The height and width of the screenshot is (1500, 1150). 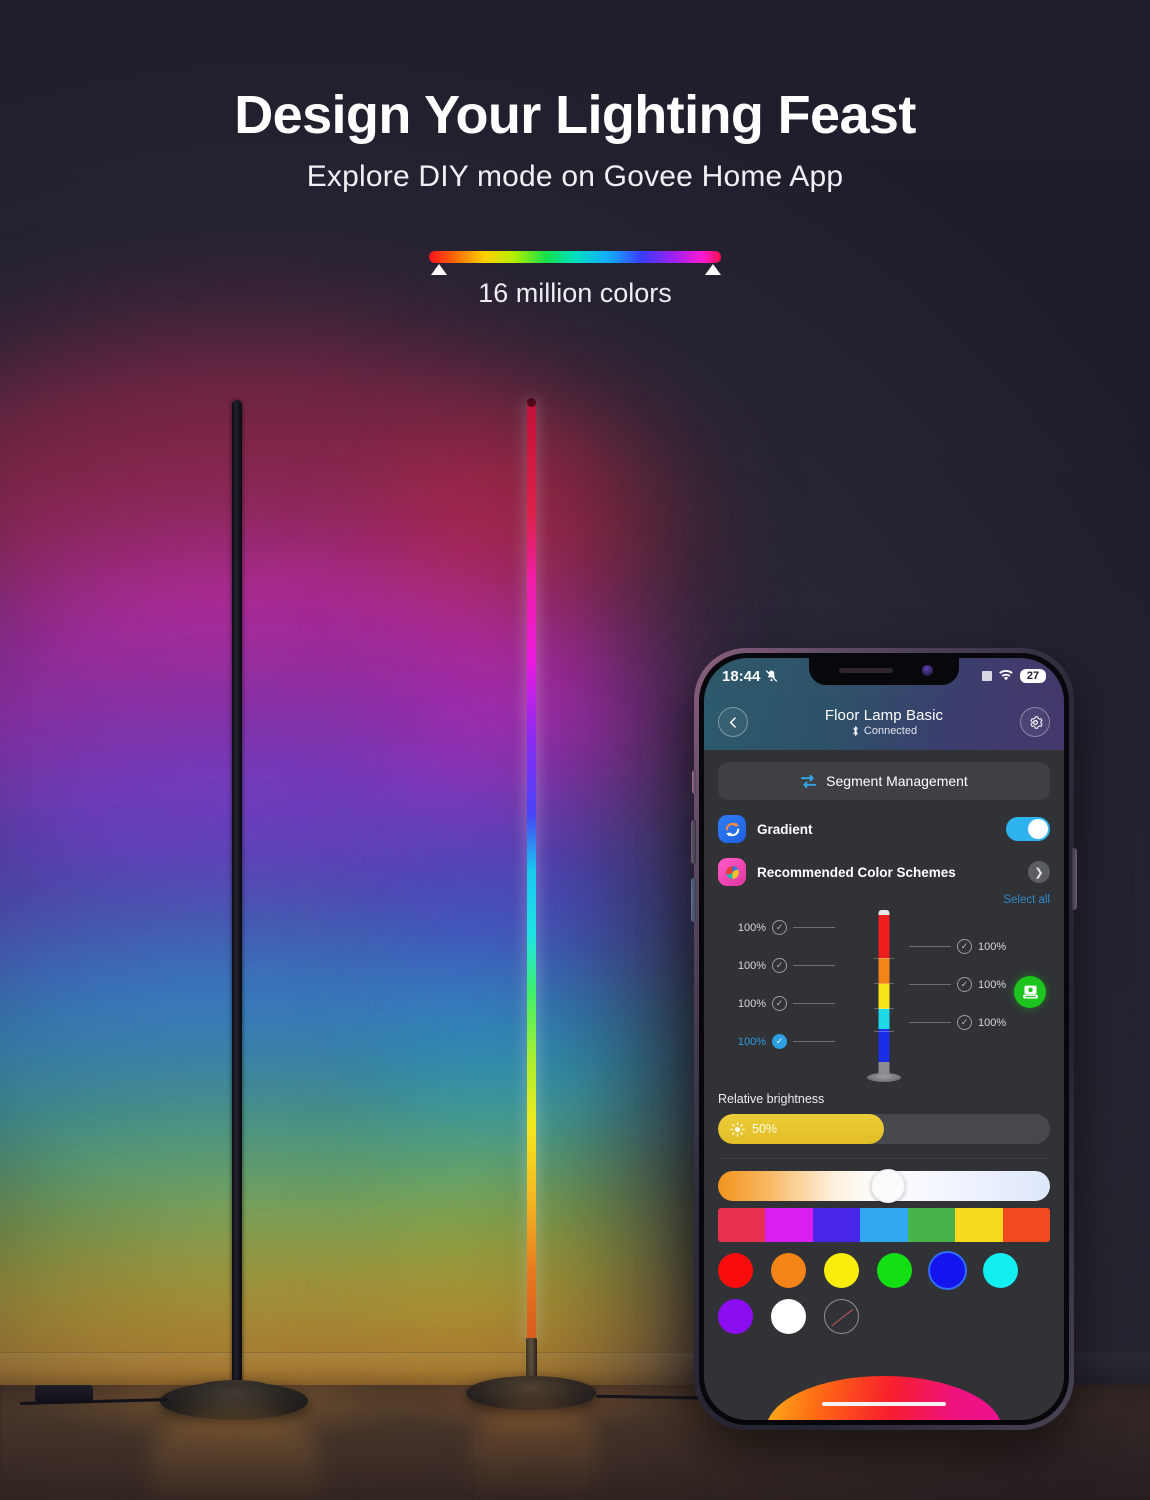 I want to click on color-swatch-orange, so click(x=788, y=1270).